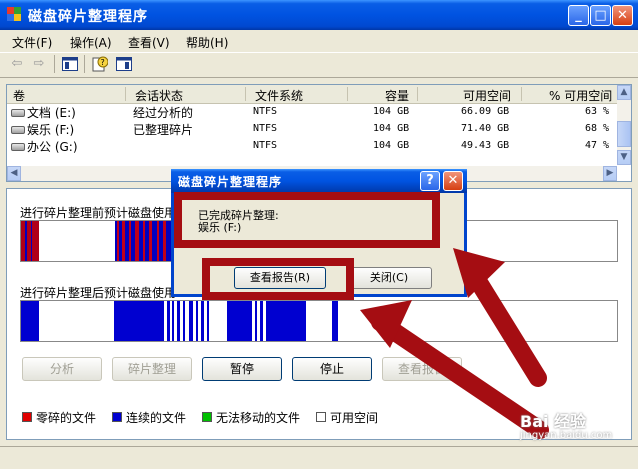  Describe the element at coordinates (566, 435) in the screenshot. I see `watermark-url: jingyan.baidu.com` at that location.